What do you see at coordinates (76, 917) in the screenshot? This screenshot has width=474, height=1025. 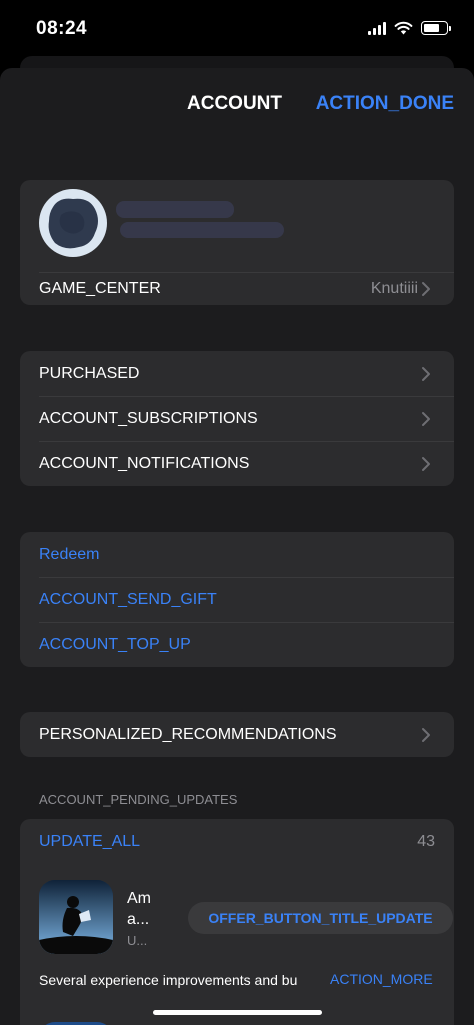 I see `kindle-app-icon` at bounding box center [76, 917].